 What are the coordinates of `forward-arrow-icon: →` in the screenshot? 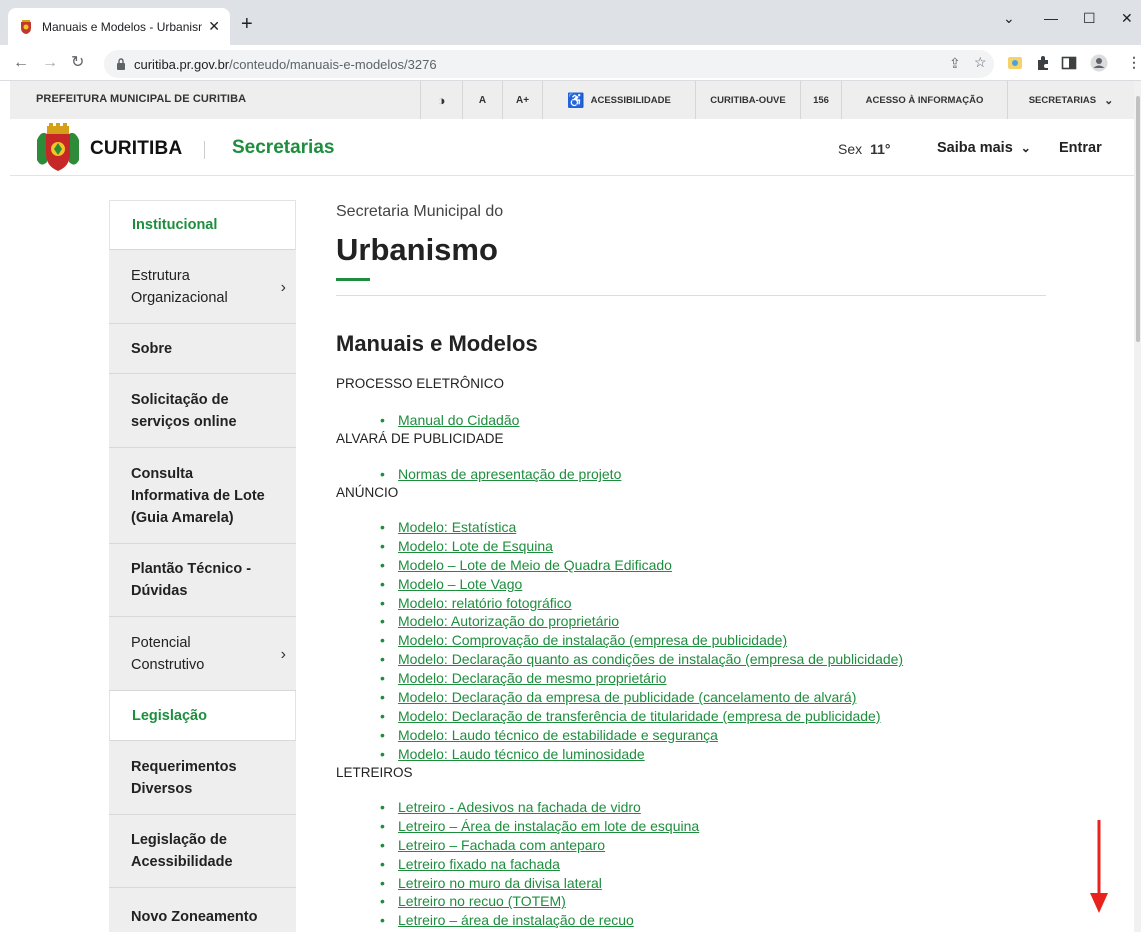 It's located at (50, 63).